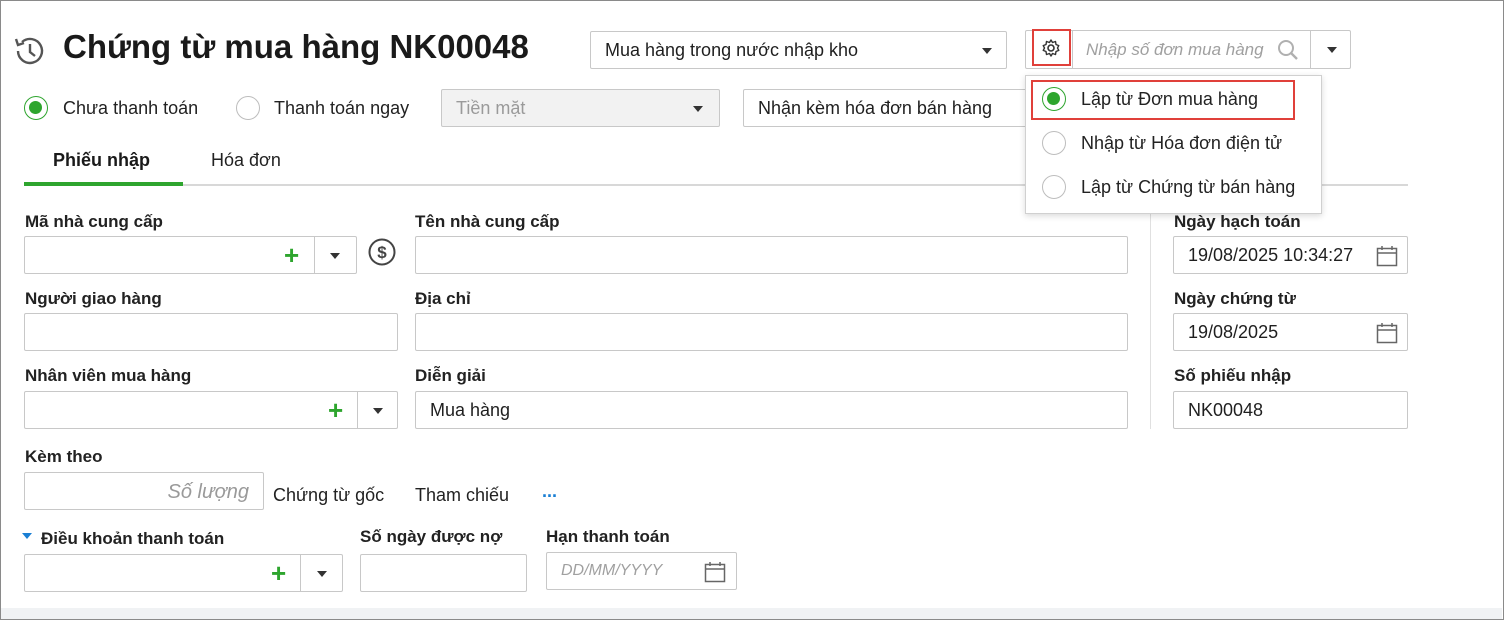 The height and width of the screenshot is (620, 1504). Describe the element at coordinates (612, 570) in the screenshot. I see `due-date-placeholder: DD/MM/YYYY` at that location.